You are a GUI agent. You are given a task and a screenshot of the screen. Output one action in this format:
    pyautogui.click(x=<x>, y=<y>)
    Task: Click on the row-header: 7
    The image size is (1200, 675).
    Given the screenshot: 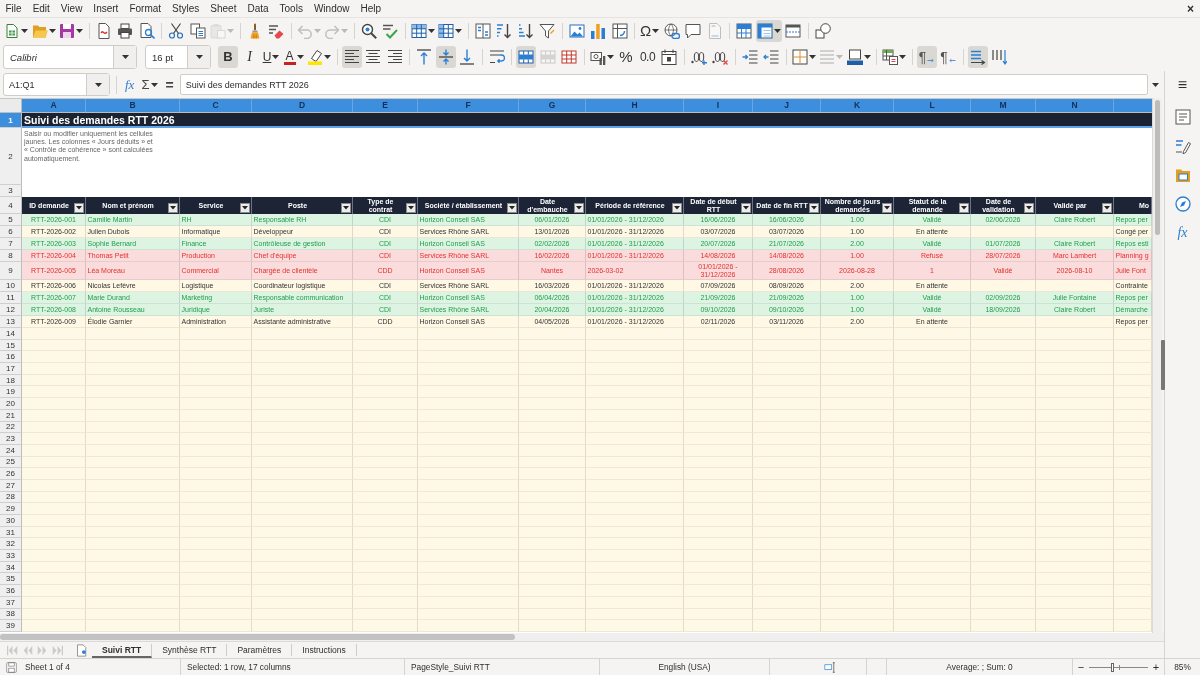 What is the action you would take?
    pyautogui.click(x=11, y=244)
    